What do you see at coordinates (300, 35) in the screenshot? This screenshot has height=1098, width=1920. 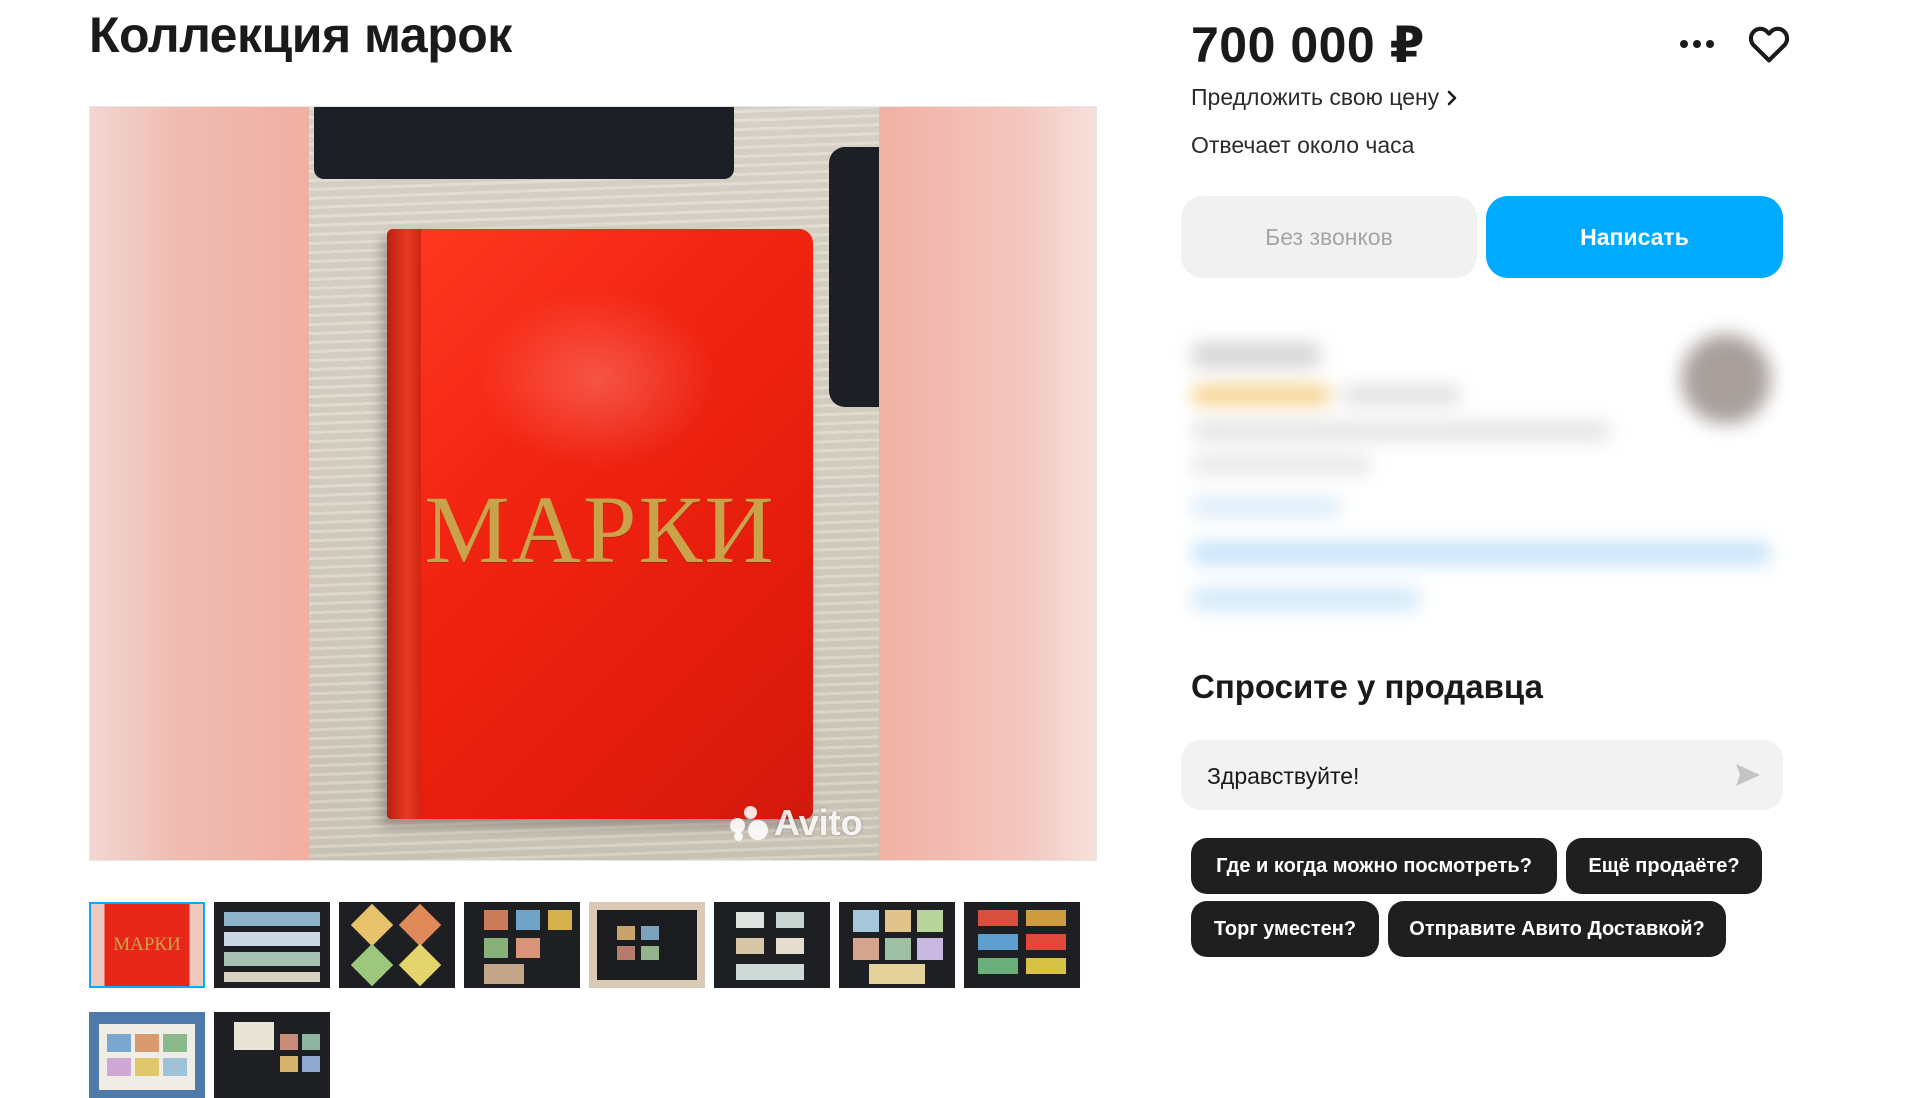 I see `listing-title: Коллекция марок` at bounding box center [300, 35].